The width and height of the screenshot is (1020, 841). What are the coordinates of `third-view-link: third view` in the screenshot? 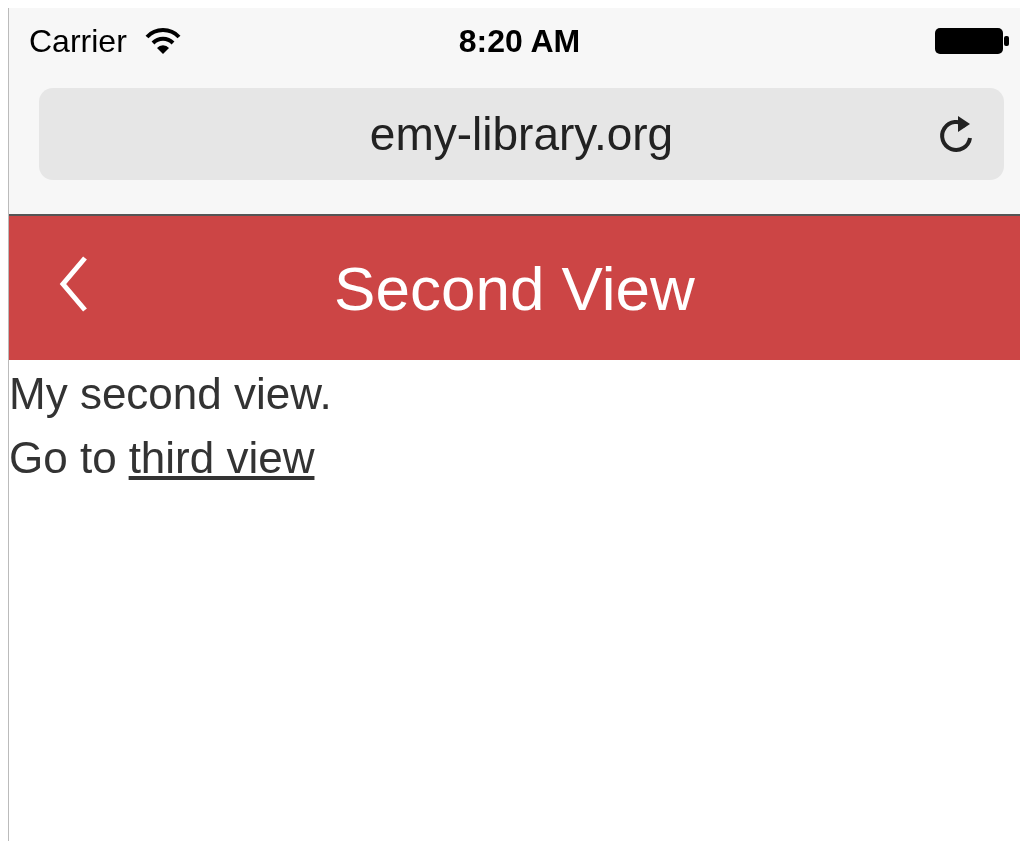 It's located at (221, 457).